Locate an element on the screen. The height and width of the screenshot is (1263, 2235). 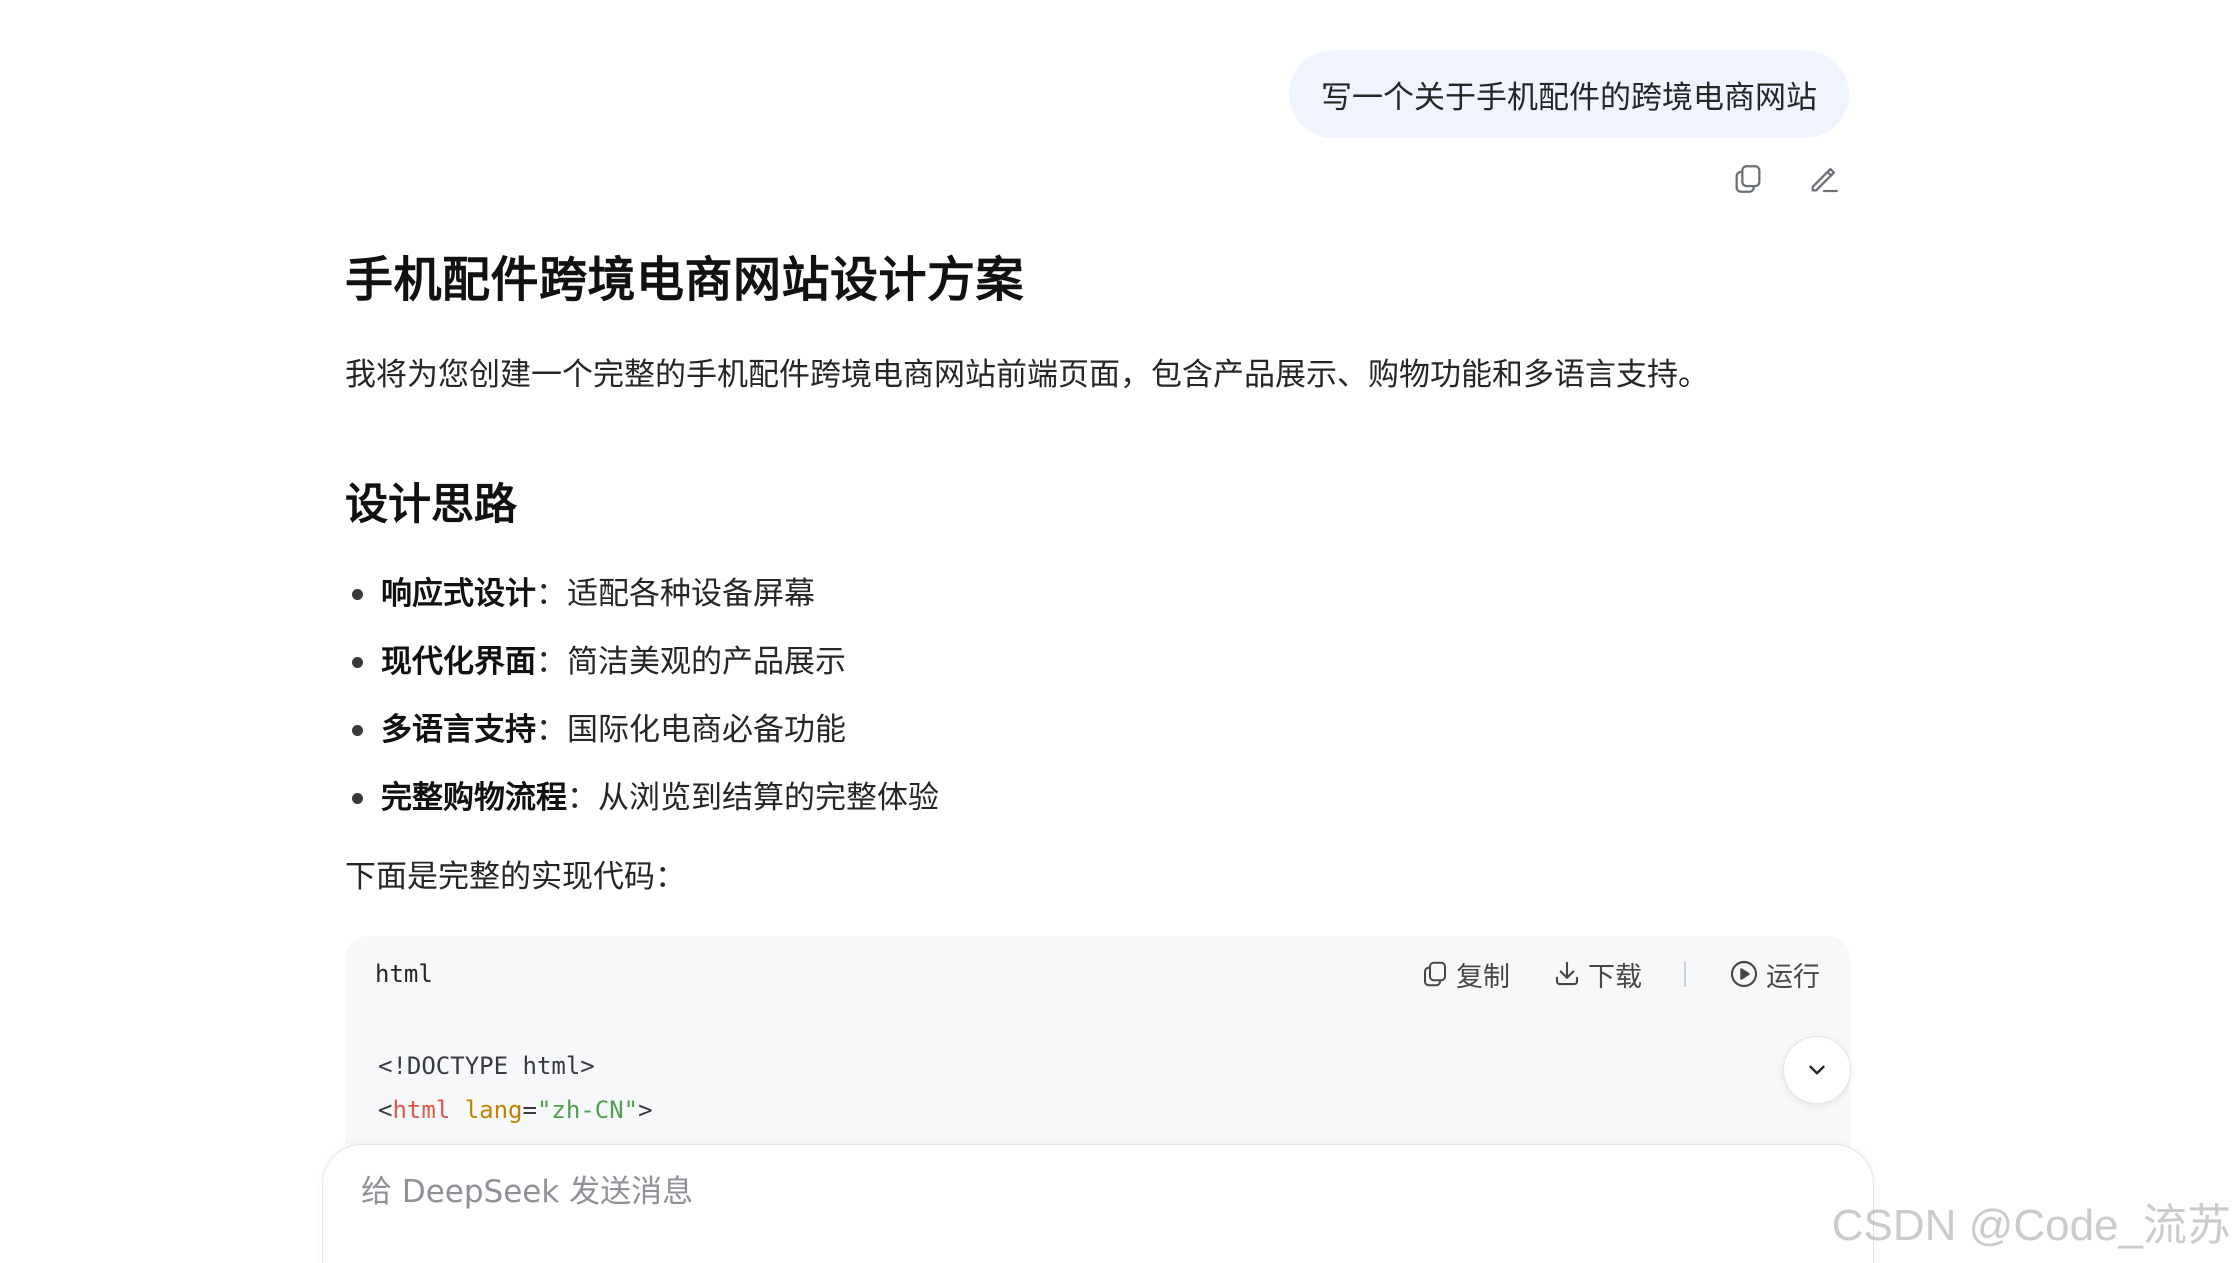
code-tag: html is located at coordinates (421, 1110).